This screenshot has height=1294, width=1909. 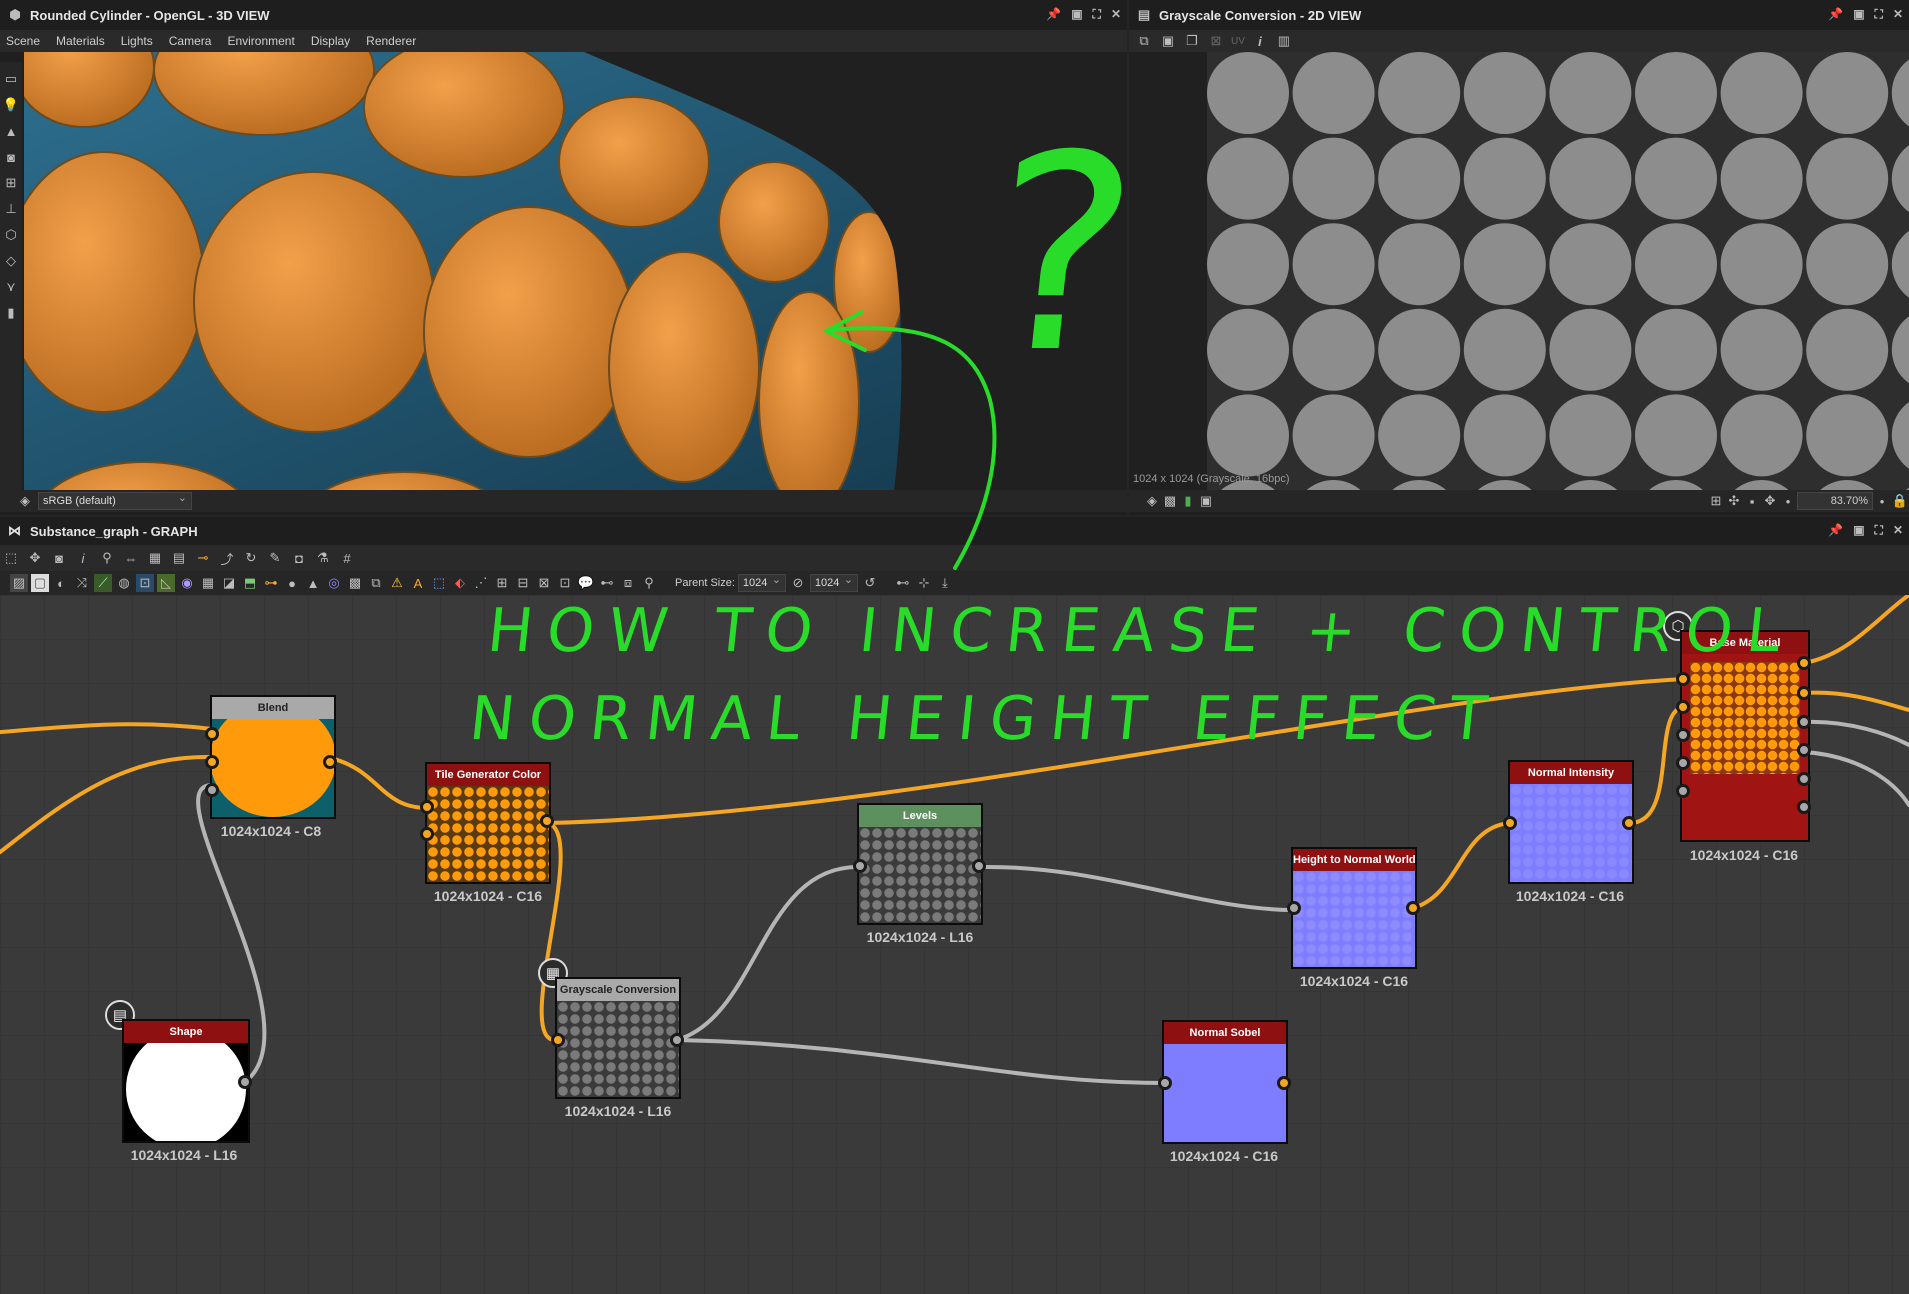 What do you see at coordinates (245, 1082) in the screenshot?
I see `shape-output-port` at bounding box center [245, 1082].